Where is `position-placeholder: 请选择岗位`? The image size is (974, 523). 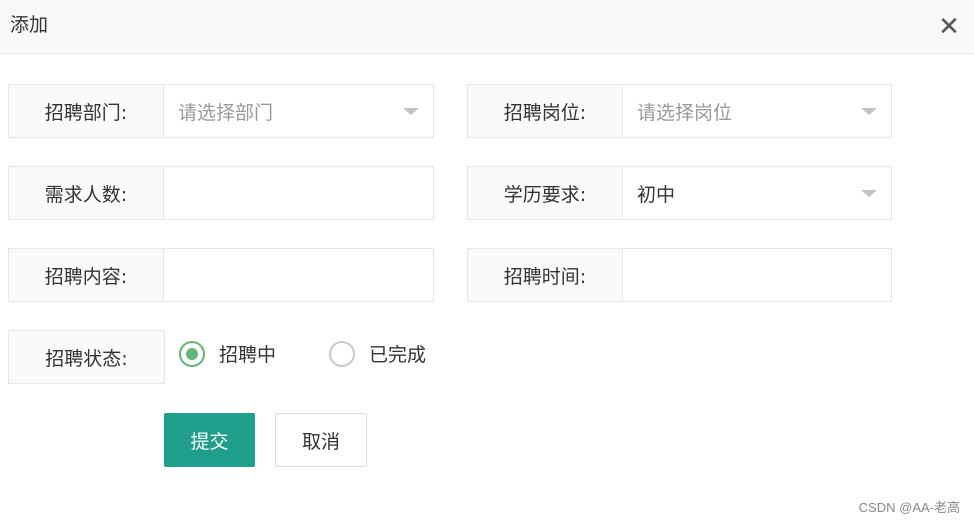 position-placeholder: 请选择岗位 is located at coordinates (685, 112).